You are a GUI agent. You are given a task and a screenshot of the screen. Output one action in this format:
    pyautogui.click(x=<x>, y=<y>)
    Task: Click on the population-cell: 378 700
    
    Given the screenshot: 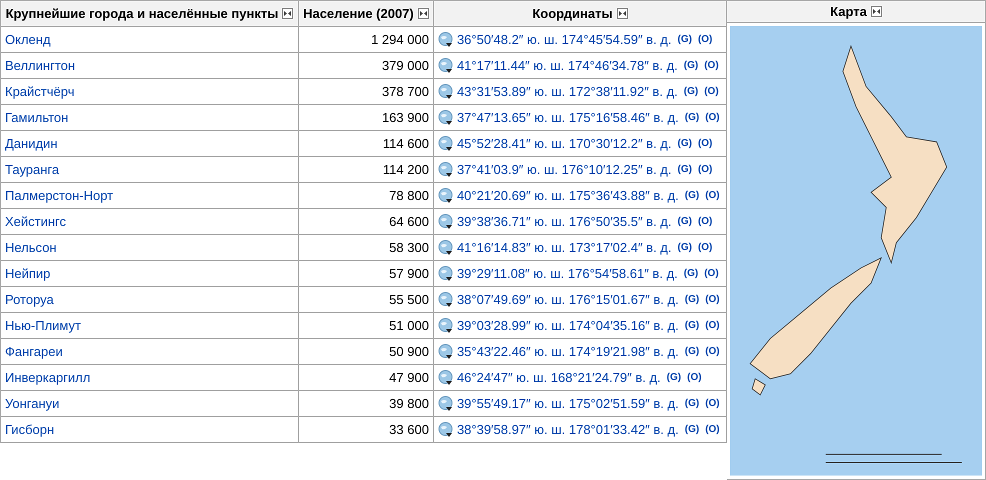 What is the action you would take?
    pyautogui.click(x=405, y=91)
    